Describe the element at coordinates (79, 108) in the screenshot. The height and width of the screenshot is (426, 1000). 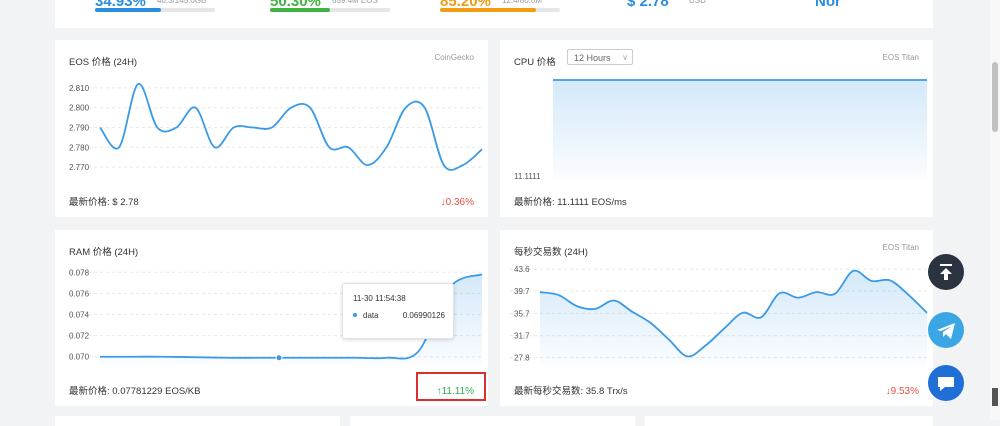
I see `y-tick-label: 2.800` at that location.